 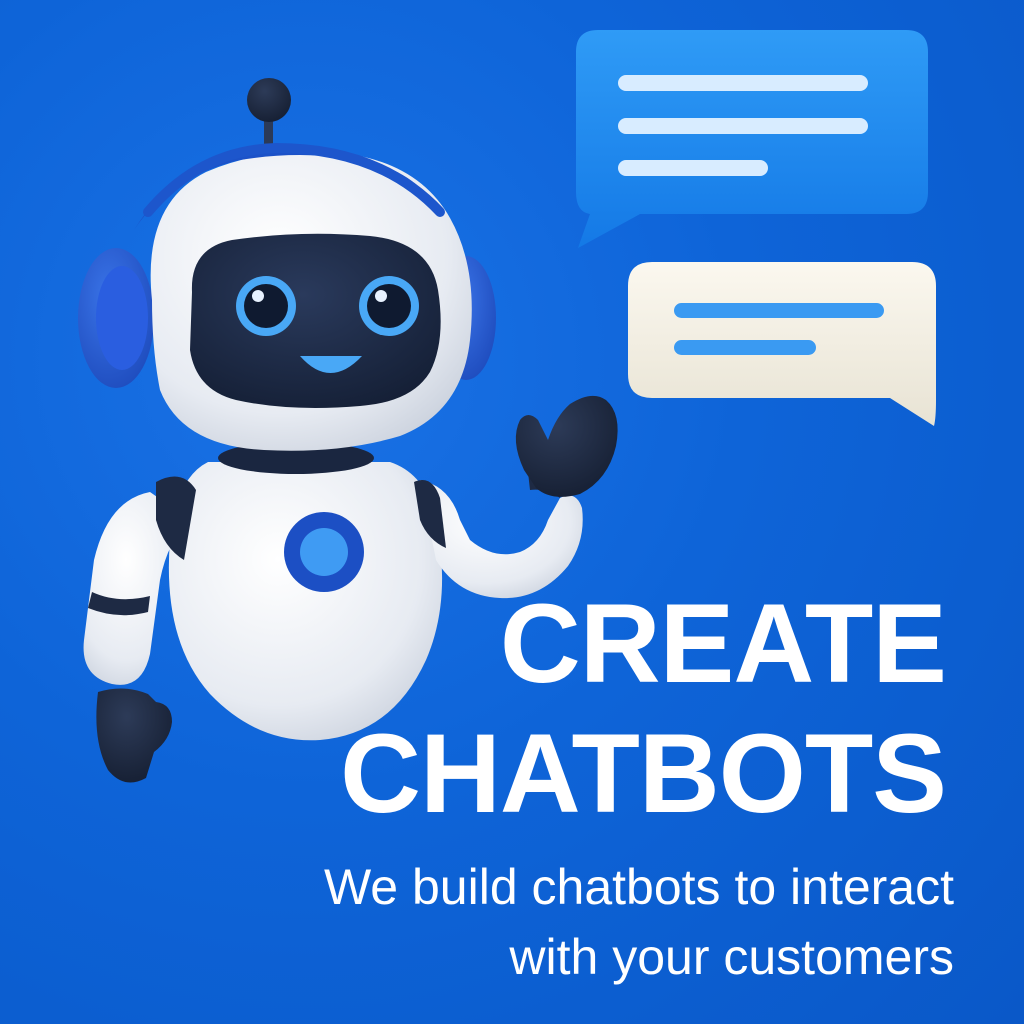 I want to click on tagline-line-2: with your customers, so click(x=731, y=957).